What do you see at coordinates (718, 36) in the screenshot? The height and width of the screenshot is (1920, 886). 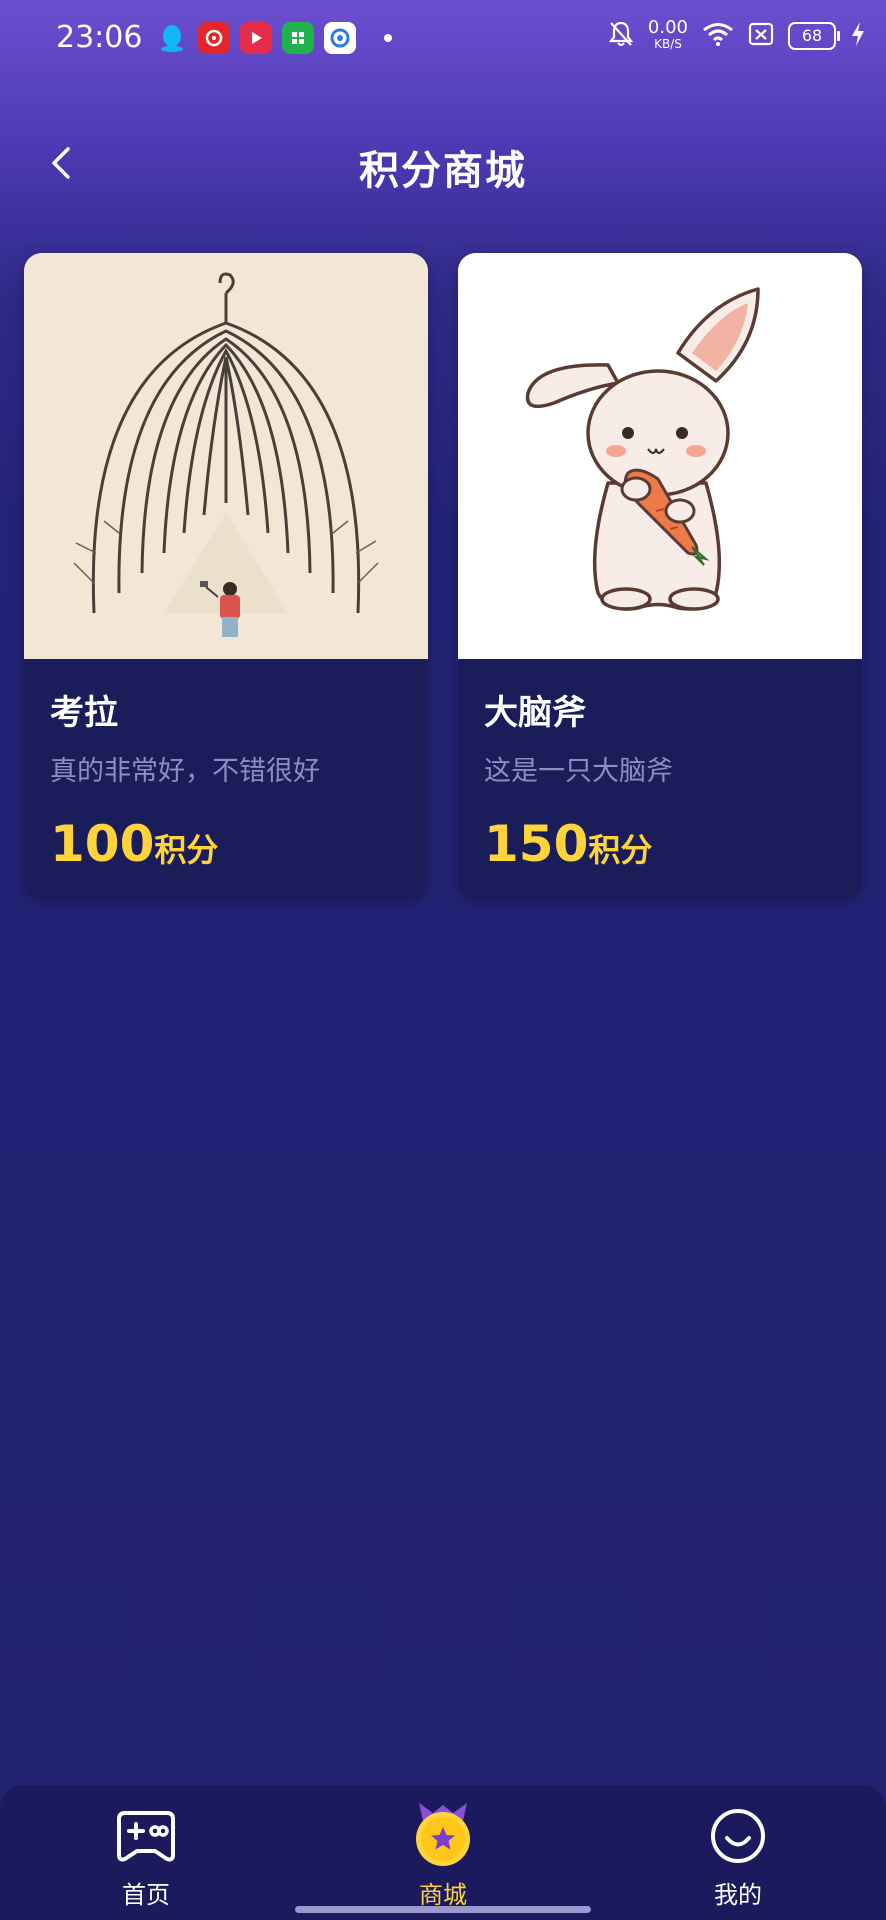 I see `wifi-icon` at bounding box center [718, 36].